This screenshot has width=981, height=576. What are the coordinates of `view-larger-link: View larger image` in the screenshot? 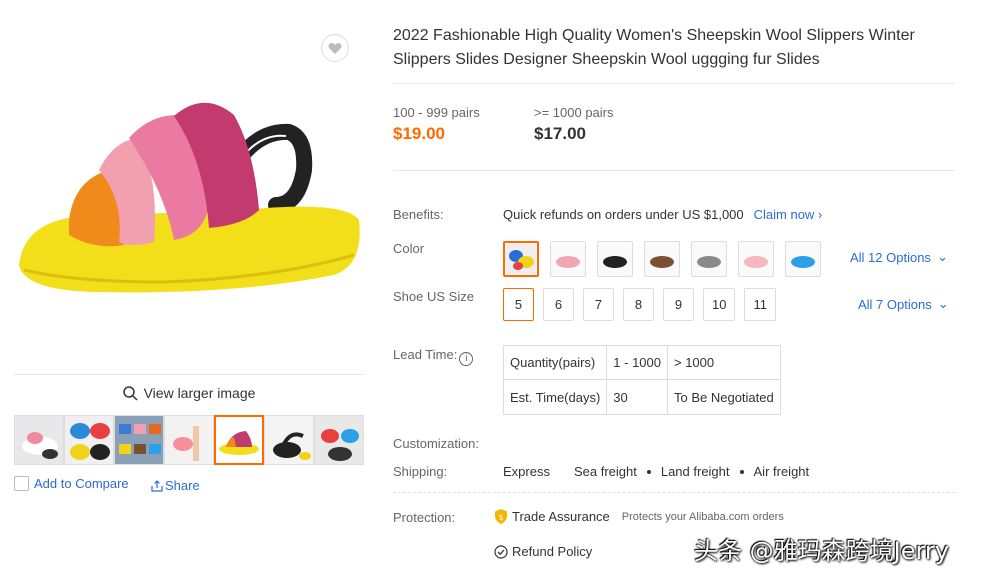 It's located at (189, 393).